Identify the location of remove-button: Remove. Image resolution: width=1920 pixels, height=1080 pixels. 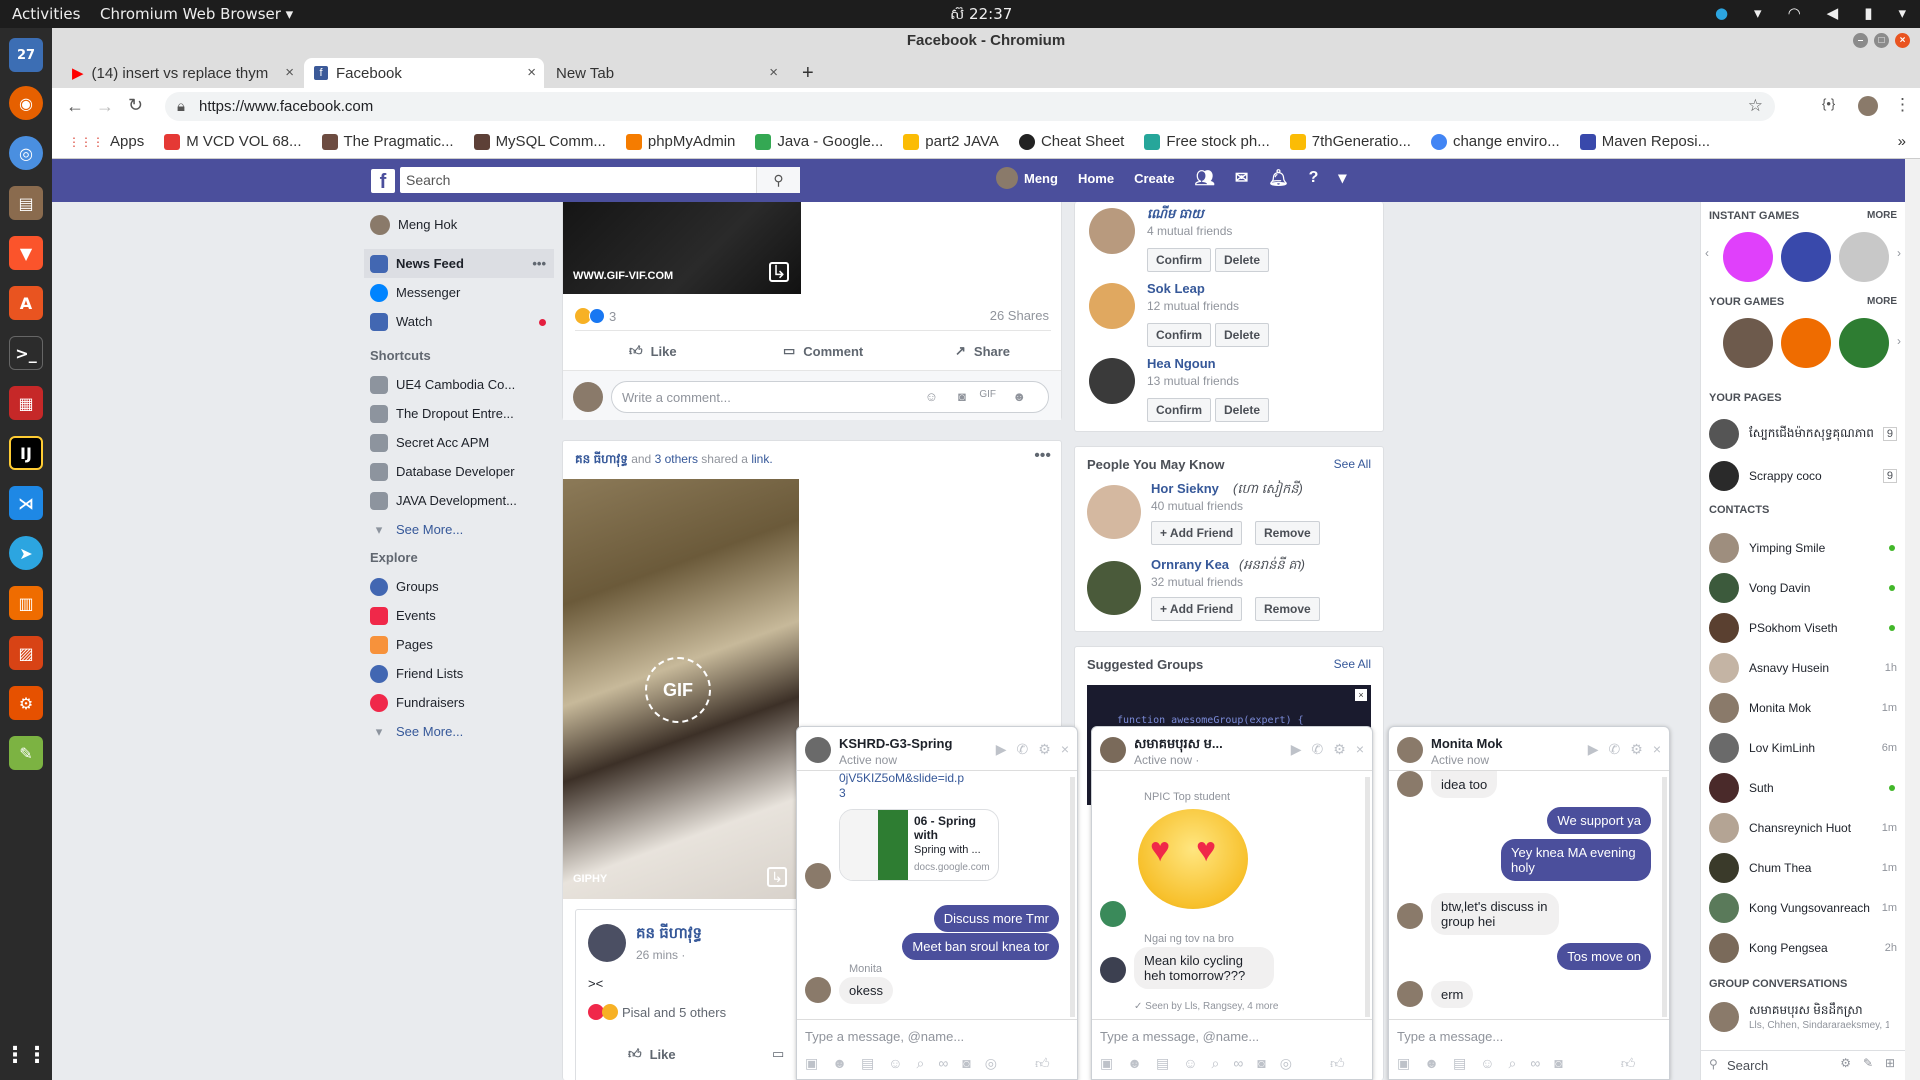
(1287, 533).